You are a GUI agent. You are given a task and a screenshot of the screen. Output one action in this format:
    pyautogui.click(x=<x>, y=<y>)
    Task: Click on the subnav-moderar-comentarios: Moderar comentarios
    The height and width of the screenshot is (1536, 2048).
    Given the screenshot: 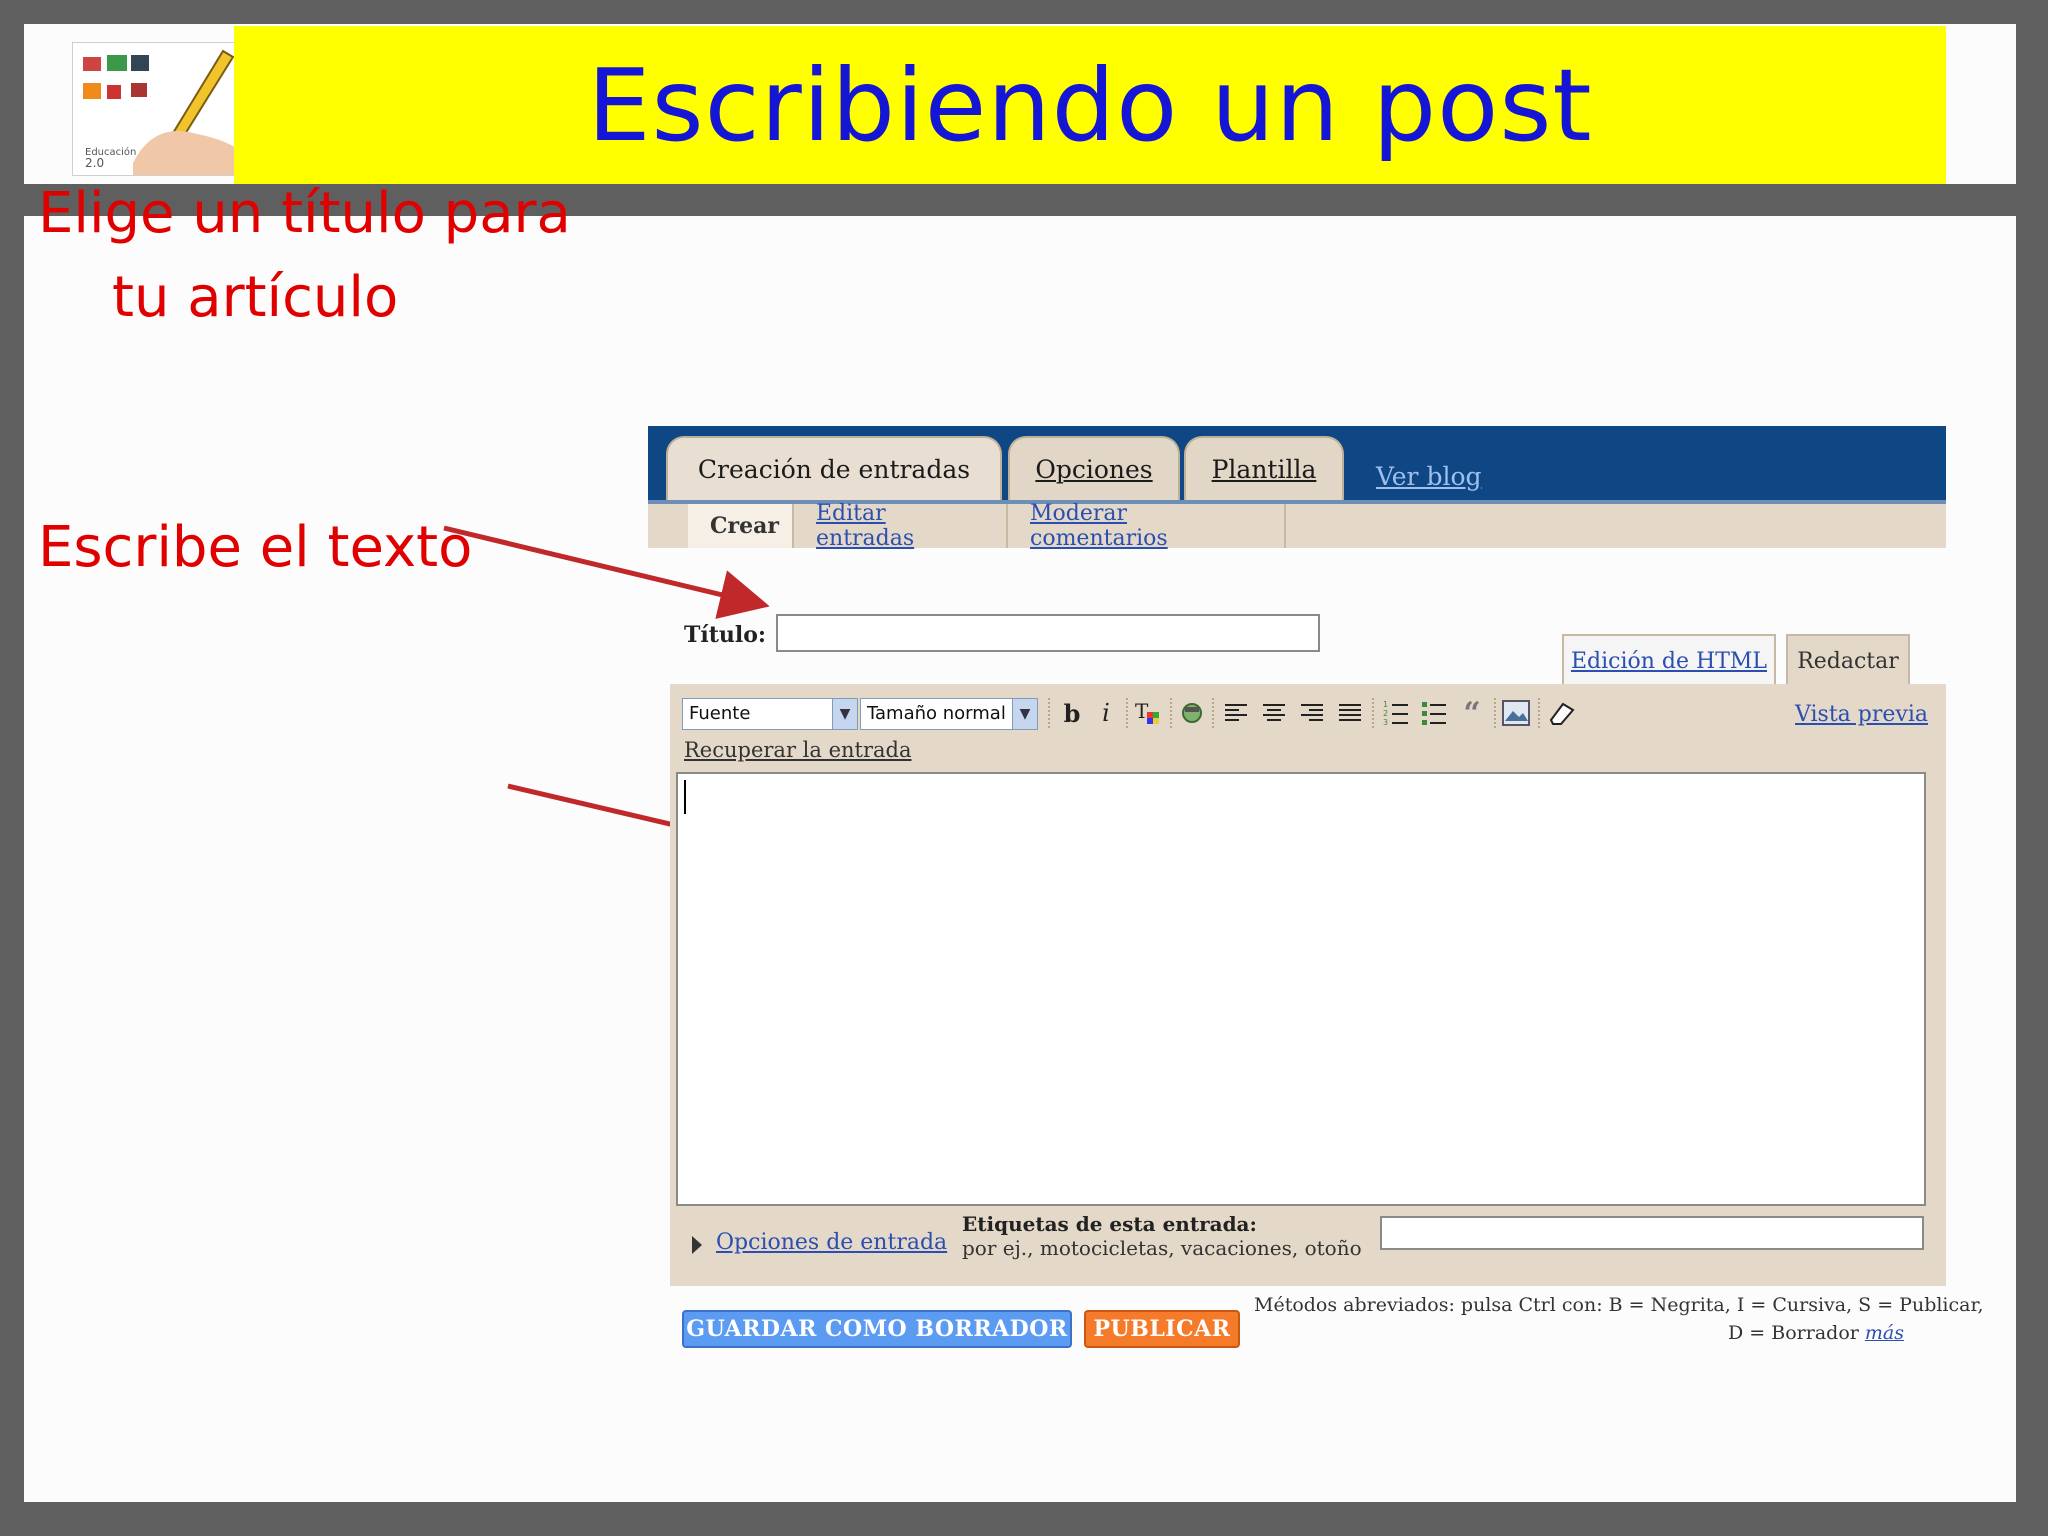 What is the action you would take?
    pyautogui.click(x=1147, y=526)
    